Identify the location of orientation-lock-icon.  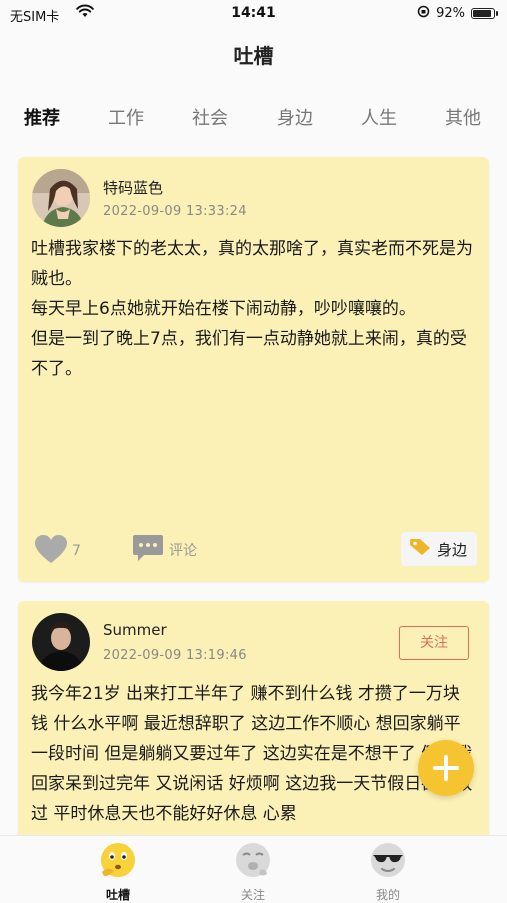
(423, 13).